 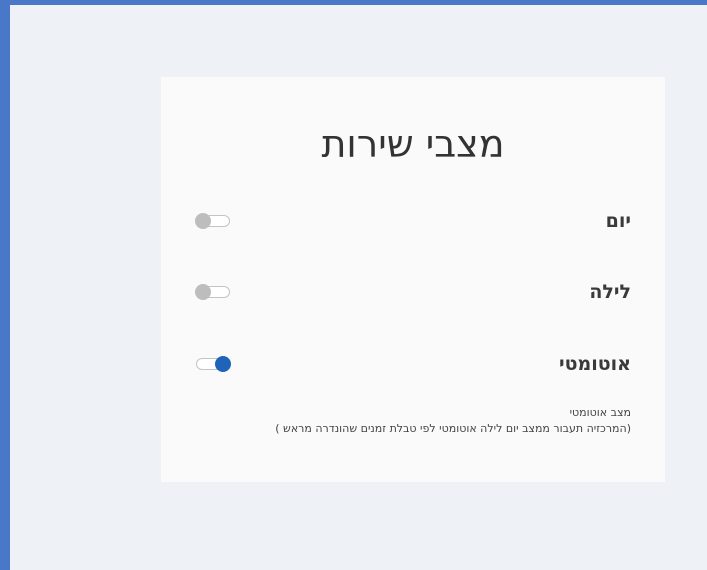 I want to click on day-mode-toggle, so click(x=213, y=221).